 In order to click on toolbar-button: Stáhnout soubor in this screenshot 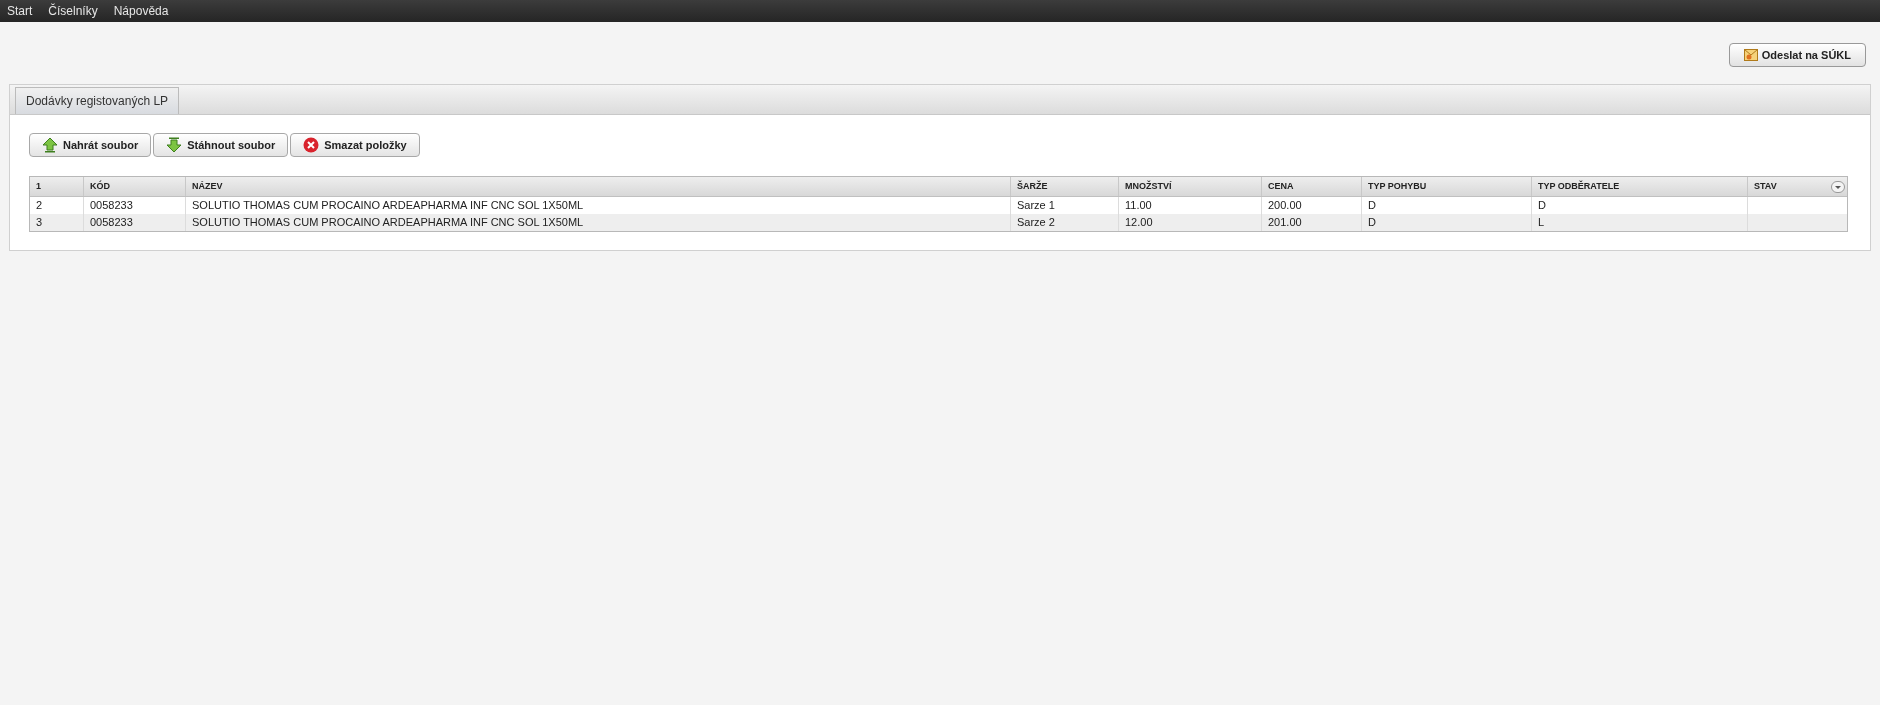, I will do `click(221, 145)`.